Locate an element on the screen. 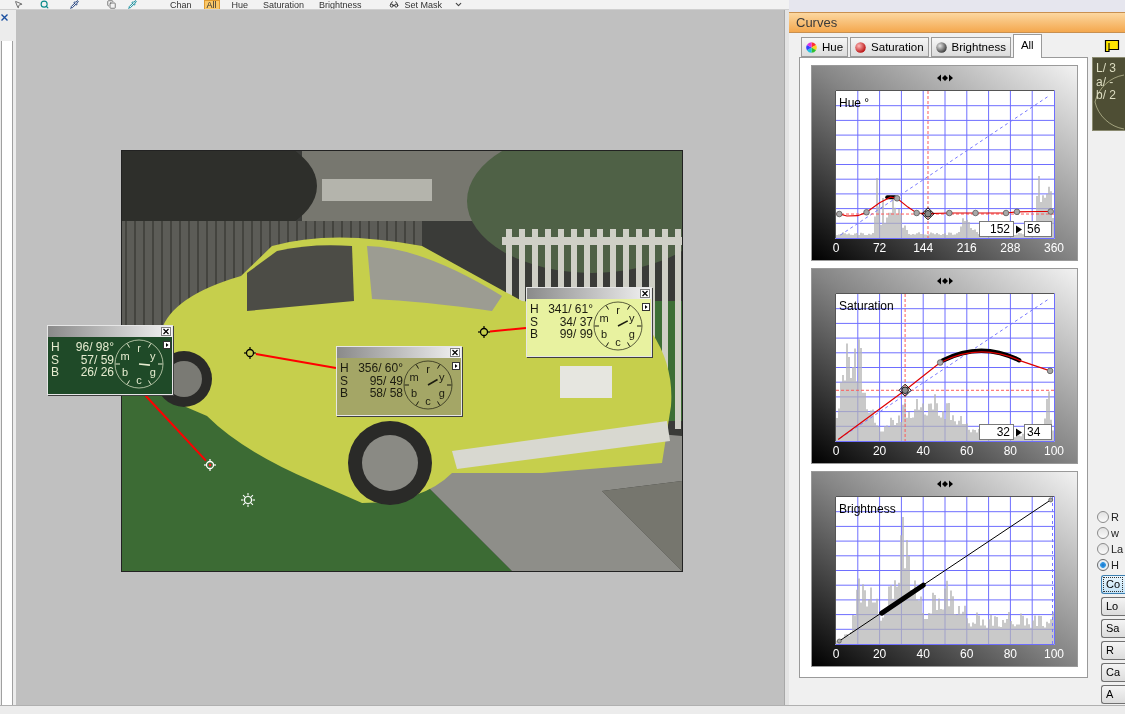 The height and width of the screenshot is (714, 1125). tab: Brightness is located at coordinates (970, 47).